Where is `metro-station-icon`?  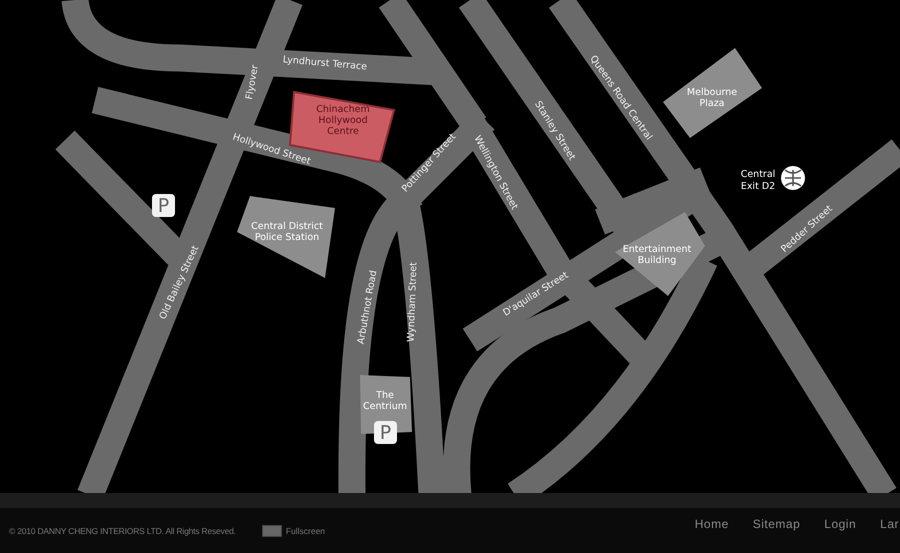
metro-station-icon is located at coordinates (793, 178).